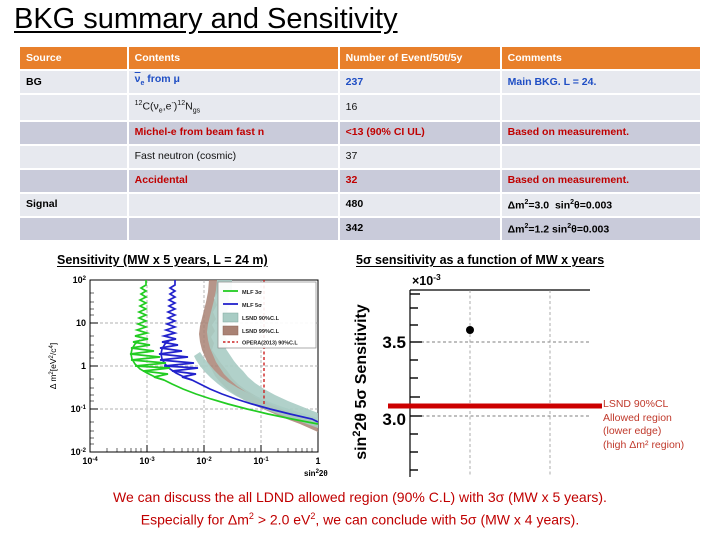 This screenshot has width=720, height=540. What do you see at coordinates (233, 156) in the screenshot?
I see `cell-contents: Fast neutron (cosmic)` at bounding box center [233, 156].